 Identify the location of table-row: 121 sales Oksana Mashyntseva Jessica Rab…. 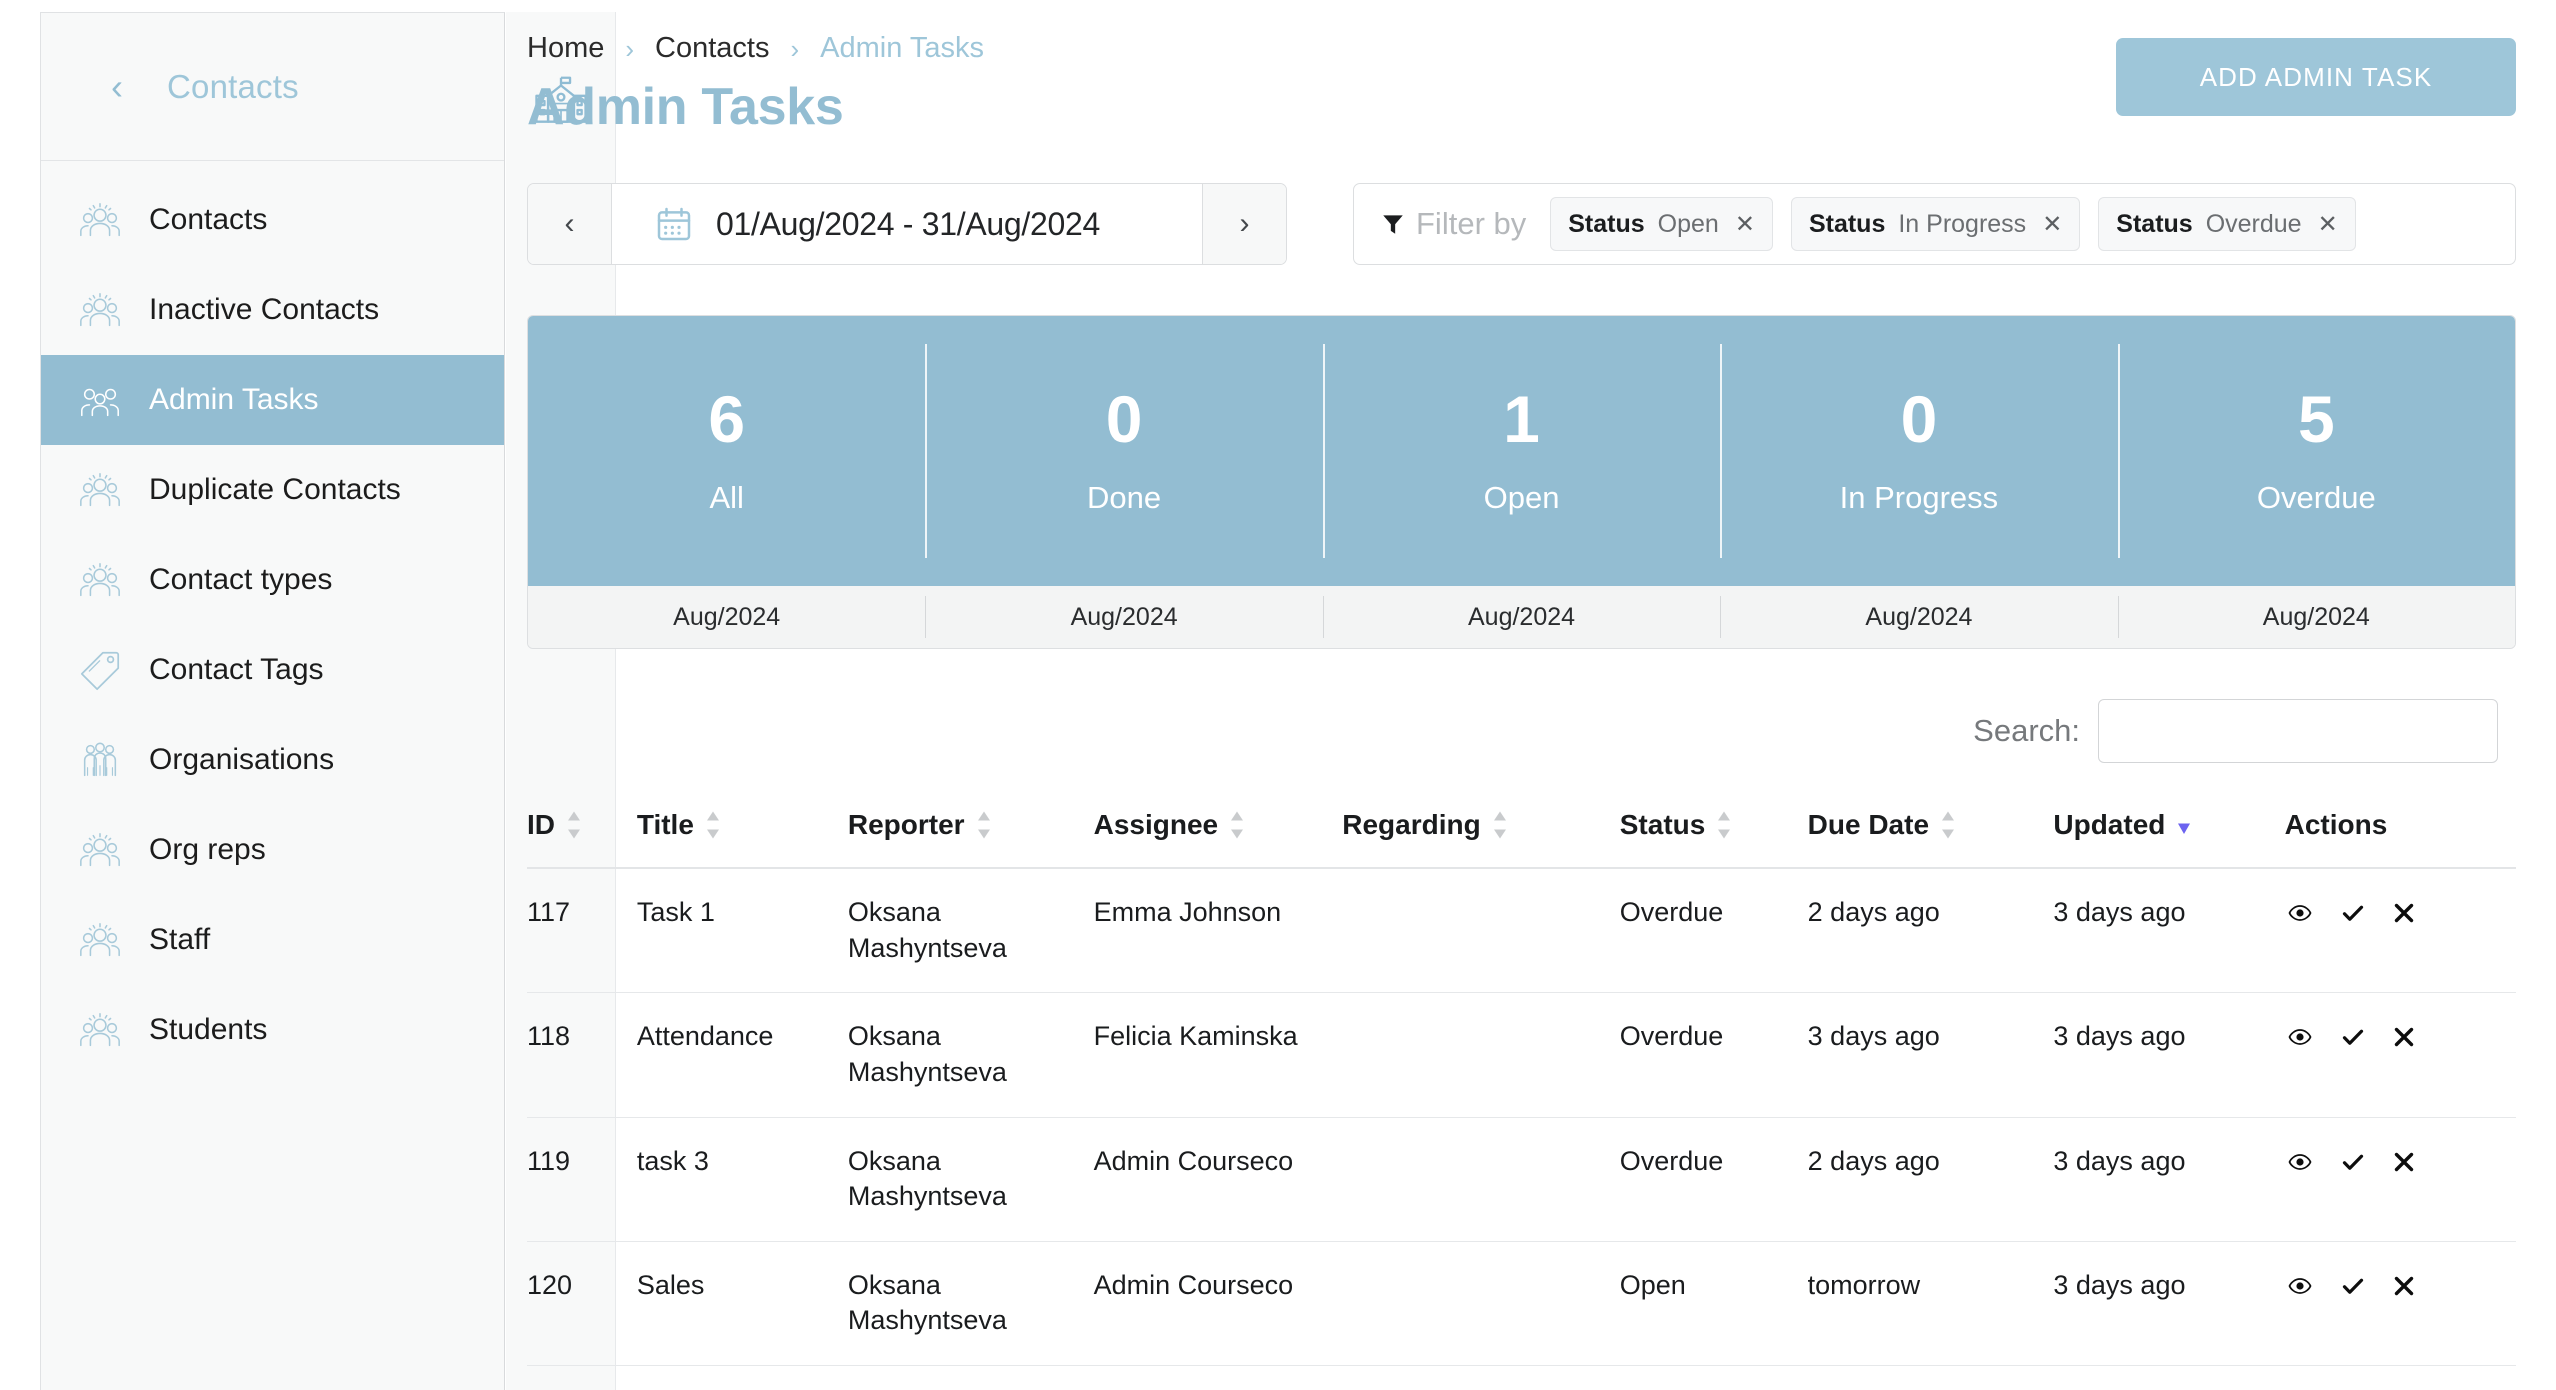
(1521, 1377).